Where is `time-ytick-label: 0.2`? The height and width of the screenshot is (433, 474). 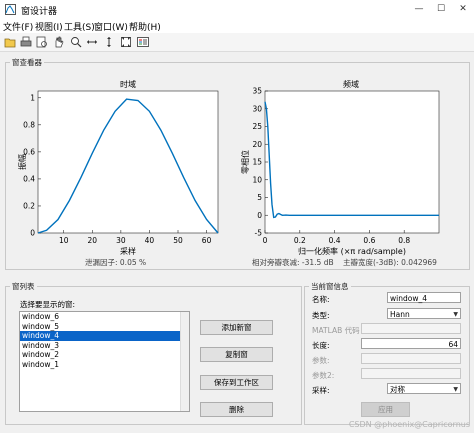
time-ytick-label: 0.2 is located at coordinates (29, 205).